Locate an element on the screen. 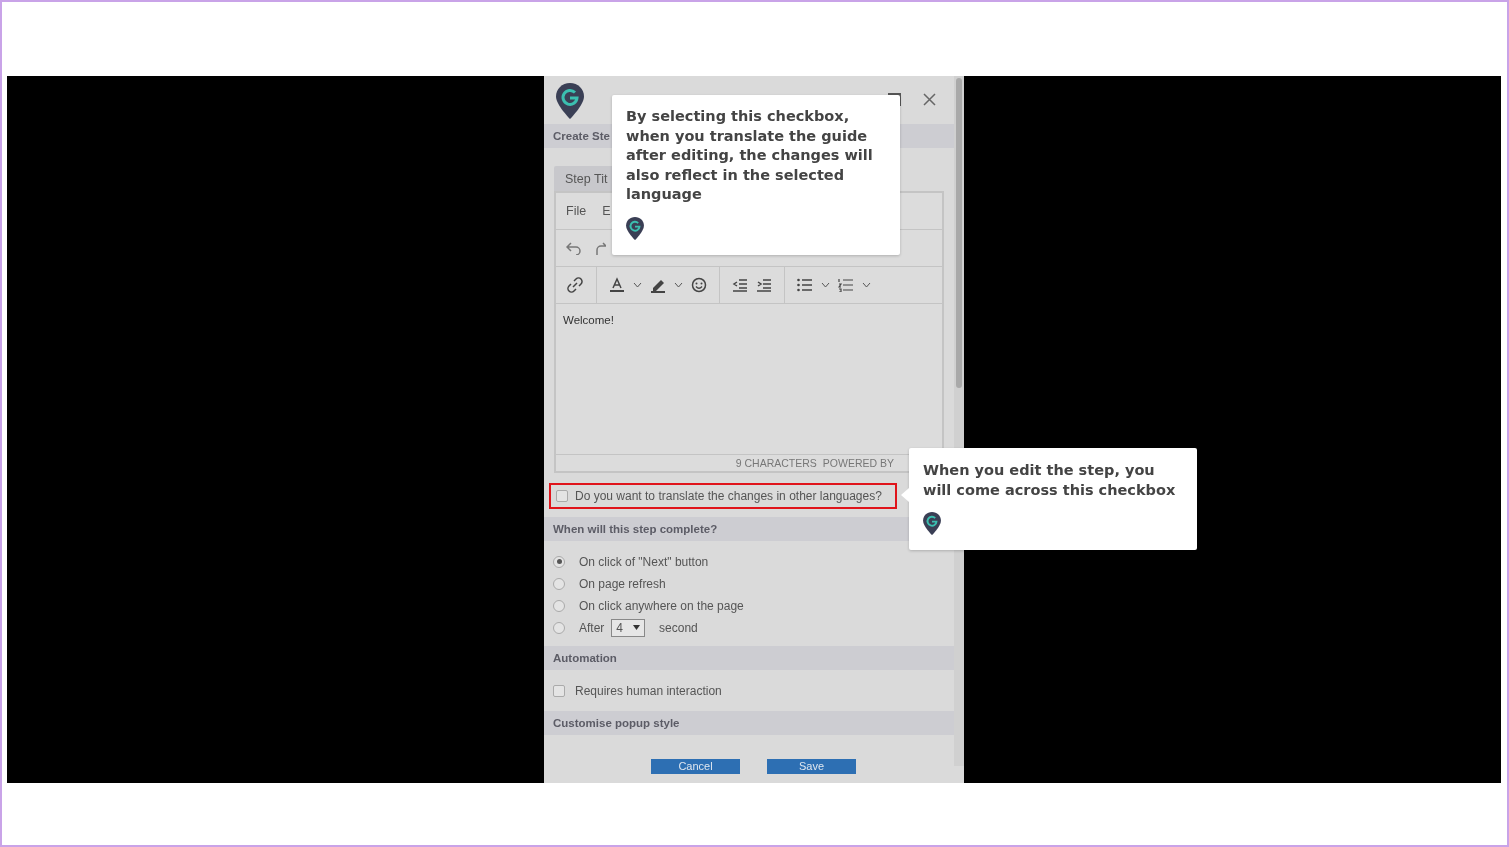 Image resolution: width=1509 pixels, height=847 pixels. radio-label: On click anywhere on the page is located at coordinates (661, 605).